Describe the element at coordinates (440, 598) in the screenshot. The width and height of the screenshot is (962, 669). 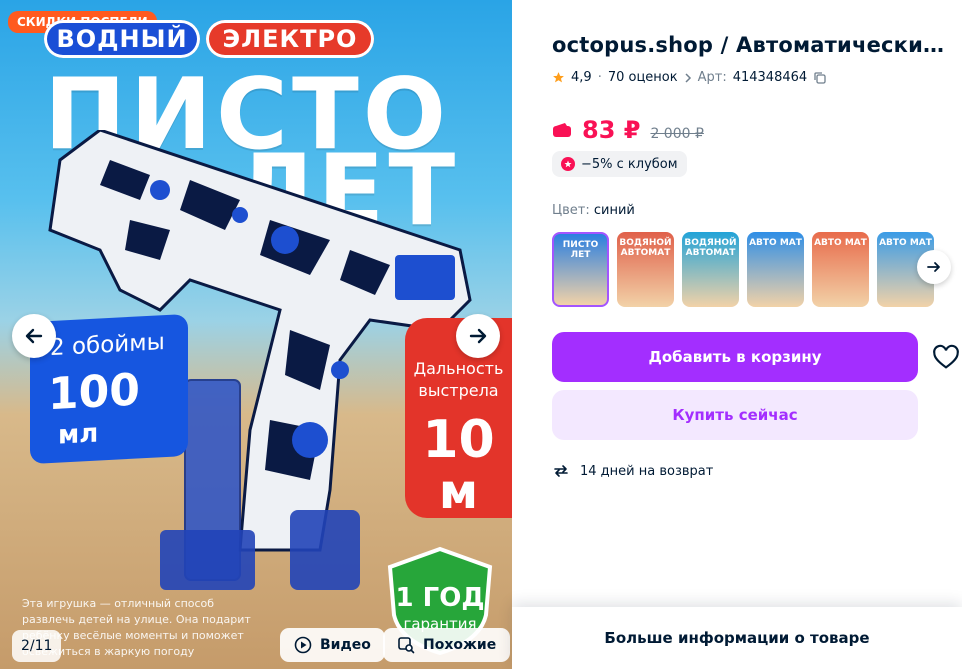
I see `warranty-title: 1 ГОД` at that location.